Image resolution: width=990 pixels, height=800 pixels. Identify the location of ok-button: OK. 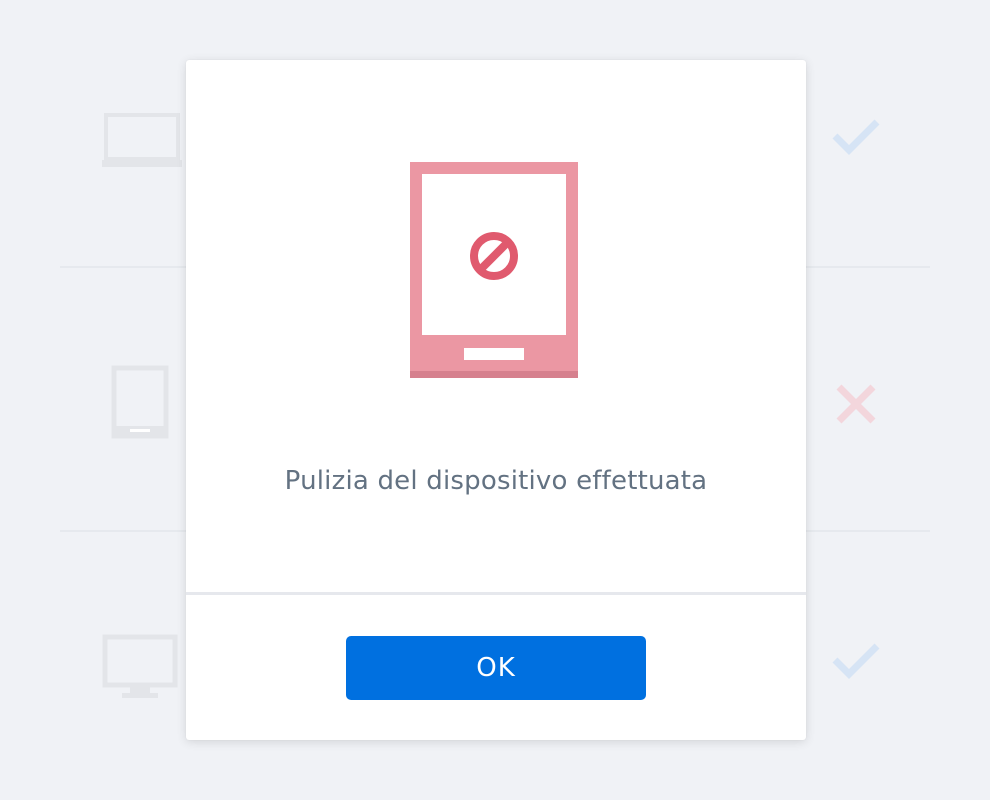
(496, 668).